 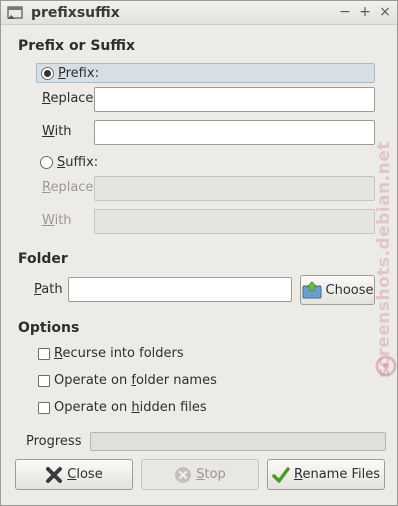 I want to click on prefix-replace-label: Replace, so click(x=68, y=98).